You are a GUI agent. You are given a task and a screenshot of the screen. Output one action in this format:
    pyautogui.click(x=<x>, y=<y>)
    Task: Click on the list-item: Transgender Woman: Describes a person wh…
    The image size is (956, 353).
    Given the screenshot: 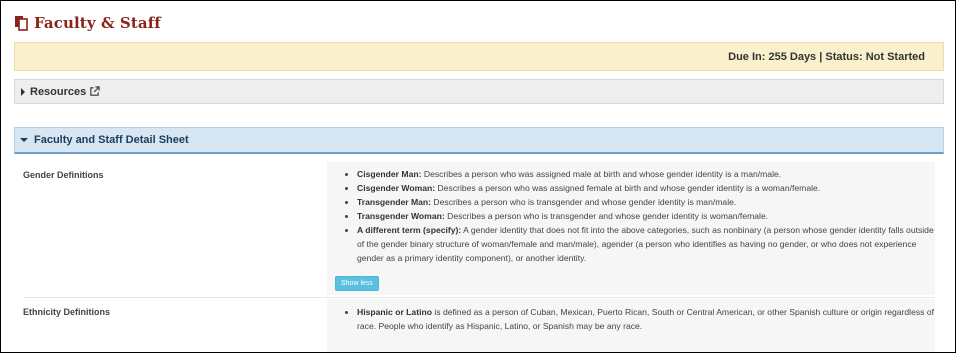 What is the action you would take?
    pyautogui.click(x=646, y=216)
    